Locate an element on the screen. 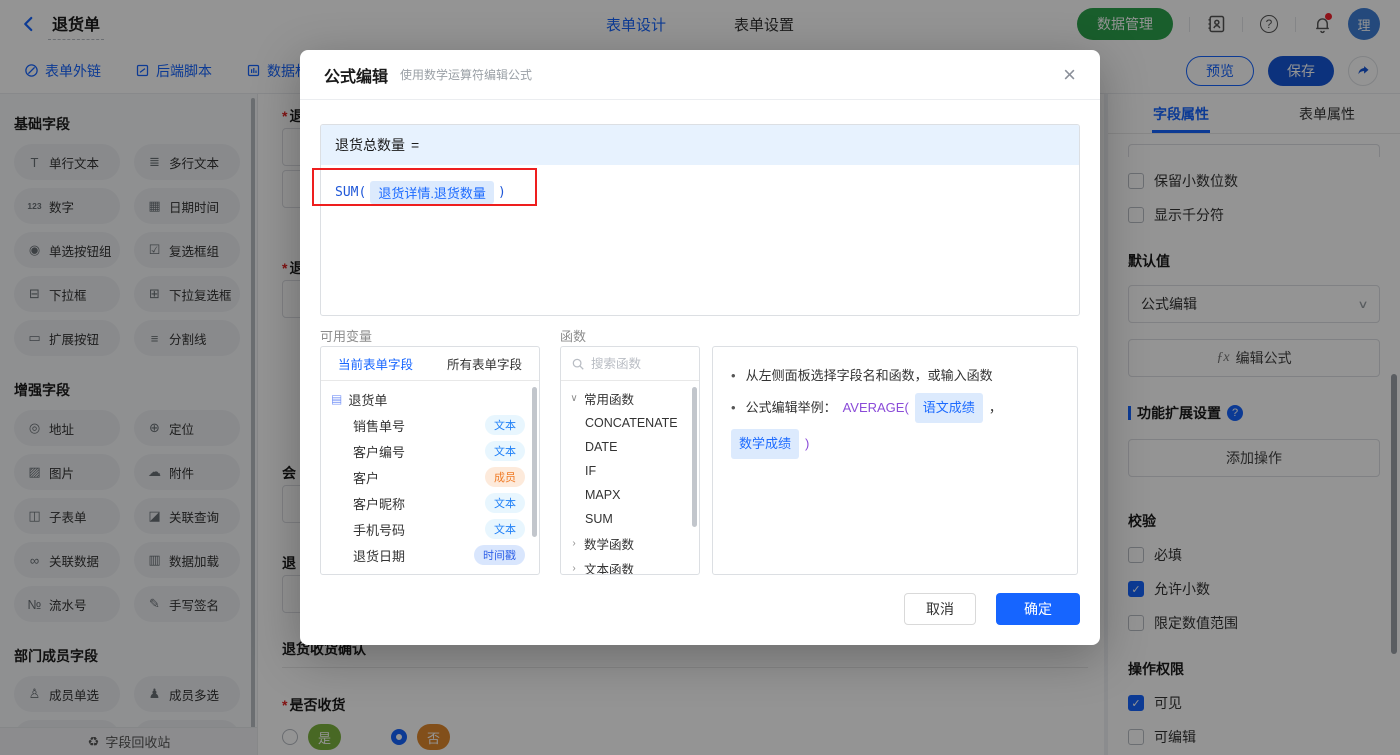  variable-row: 客户编号 文本 is located at coordinates (430, 451).